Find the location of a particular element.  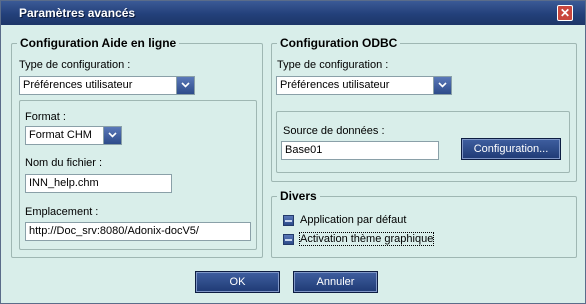

ok-button: OK is located at coordinates (237, 282).